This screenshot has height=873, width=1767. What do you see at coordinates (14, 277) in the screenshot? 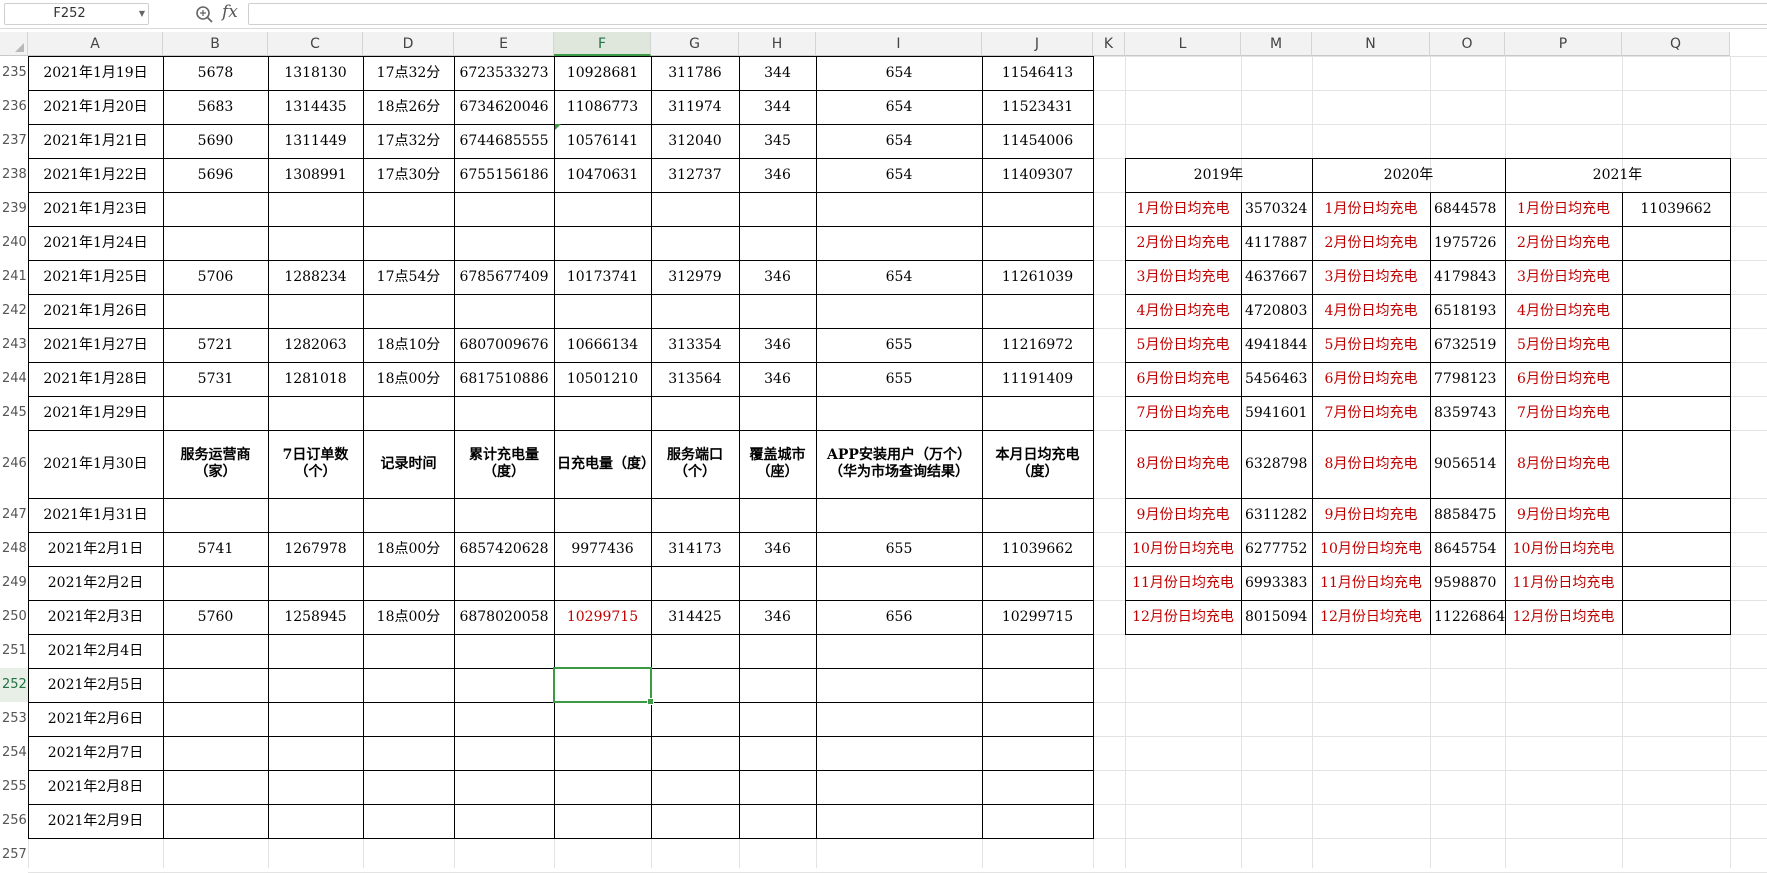
I see `row-header-241: 241` at bounding box center [14, 277].